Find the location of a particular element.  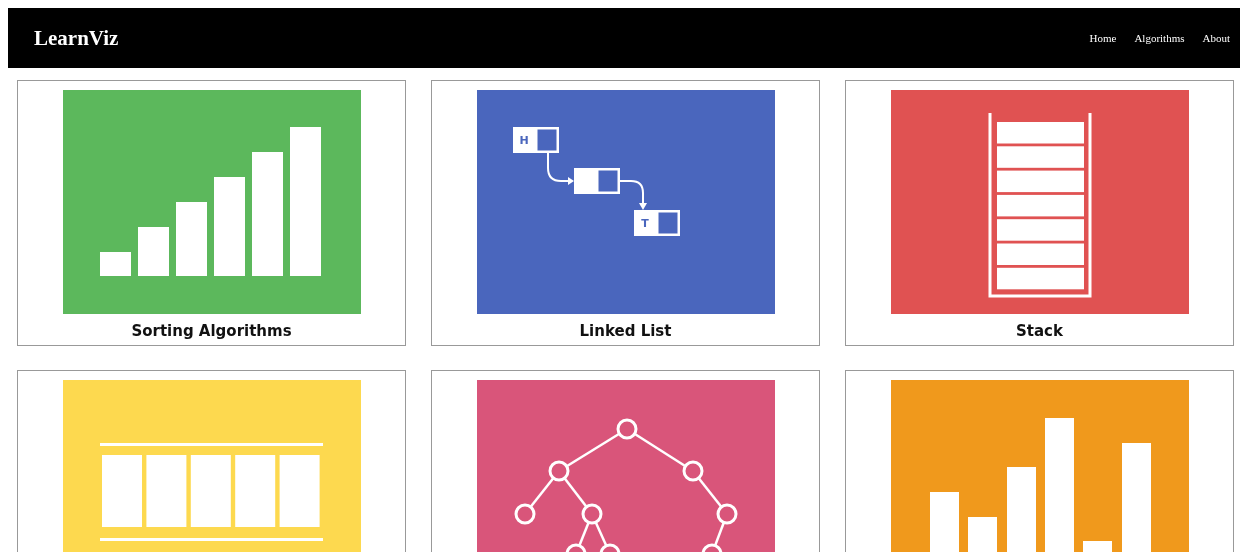

topic-card: Sorting Algorithms is located at coordinates (211, 213).